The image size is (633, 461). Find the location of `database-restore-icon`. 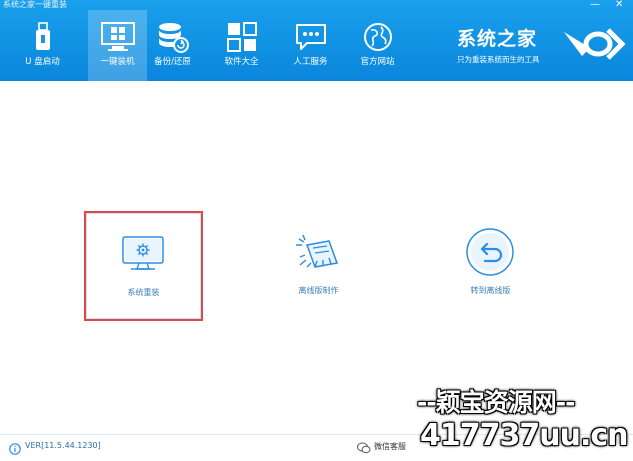

database-restore-icon is located at coordinates (172, 37).